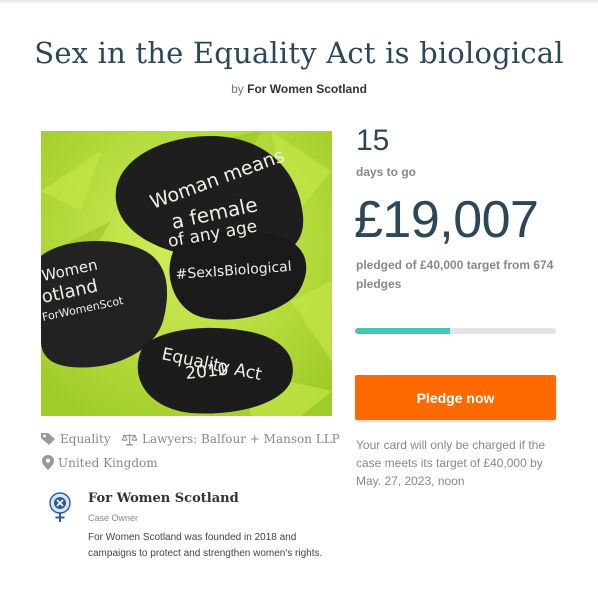 The width and height of the screenshot is (598, 600). I want to click on byline-prefix: by, so click(237, 89).